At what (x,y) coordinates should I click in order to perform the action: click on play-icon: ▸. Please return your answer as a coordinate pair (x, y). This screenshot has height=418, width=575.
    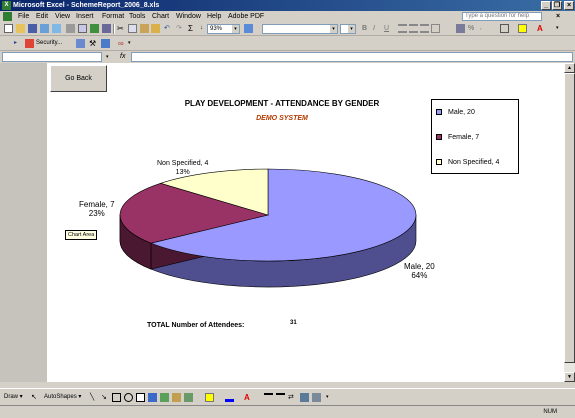
    Looking at the image, I should click on (18, 43).